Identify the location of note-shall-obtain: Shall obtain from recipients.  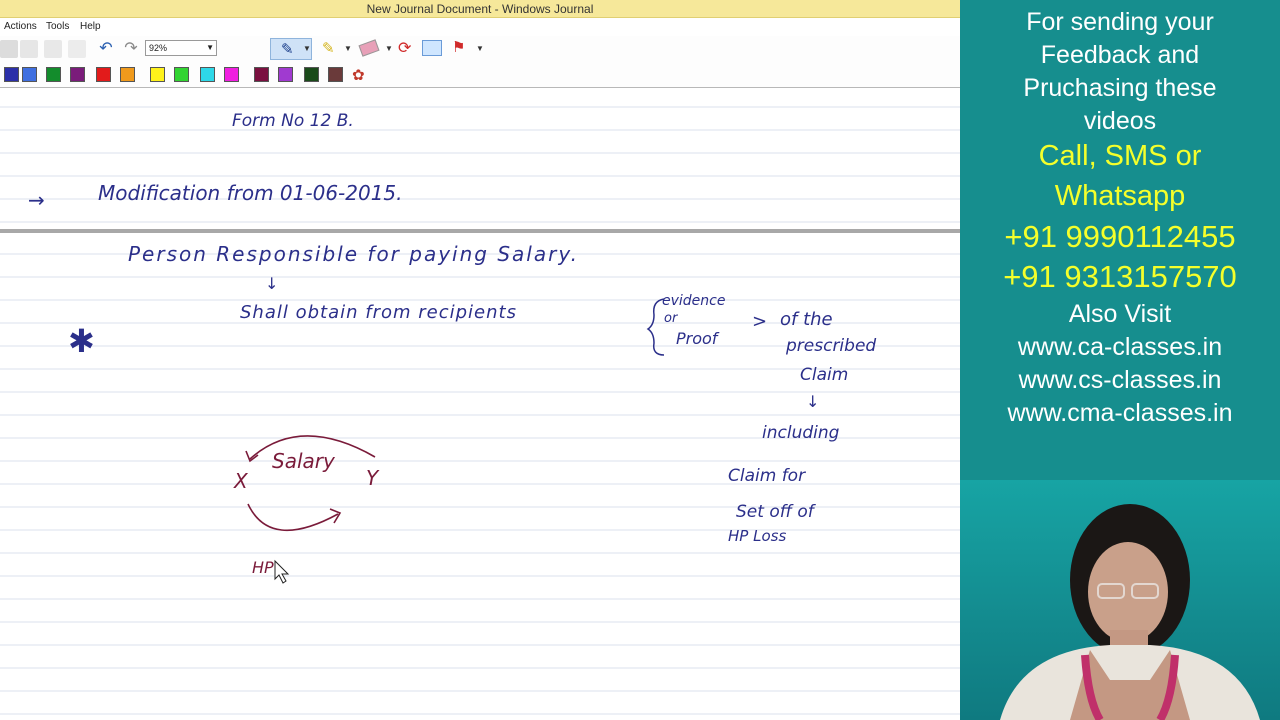
(378, 312).